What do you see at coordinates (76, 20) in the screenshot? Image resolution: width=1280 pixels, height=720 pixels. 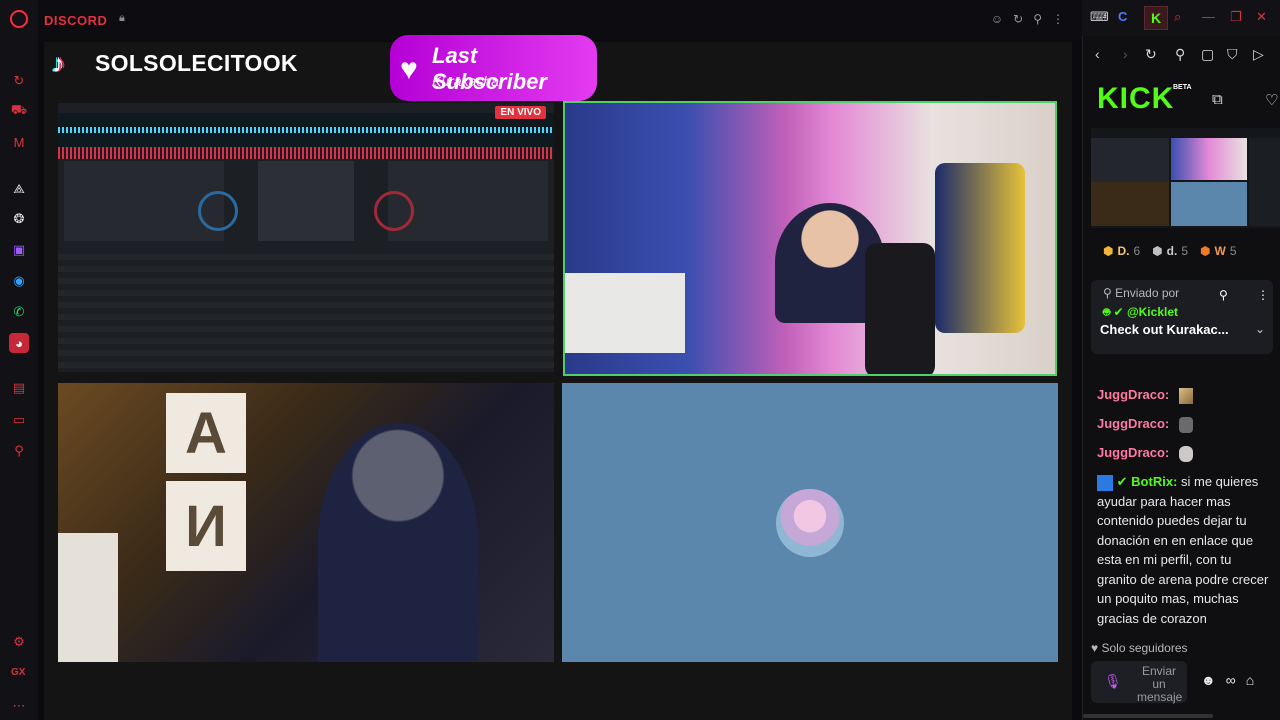 I see `discord-brand: DISCORD` at bounding box center [76, 20].